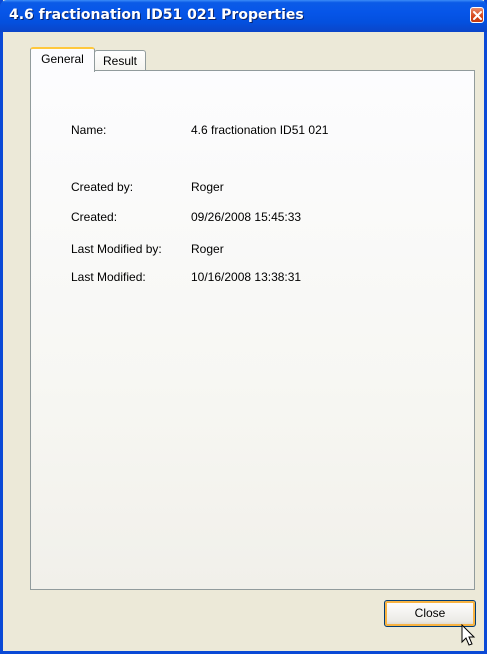 The height and width of the screenshot is (654, 487). What do you see at coordinates (108, 277) in the screenshot?
I see `last-modified-label: Last Modified:` at bounding box center [108, 277].